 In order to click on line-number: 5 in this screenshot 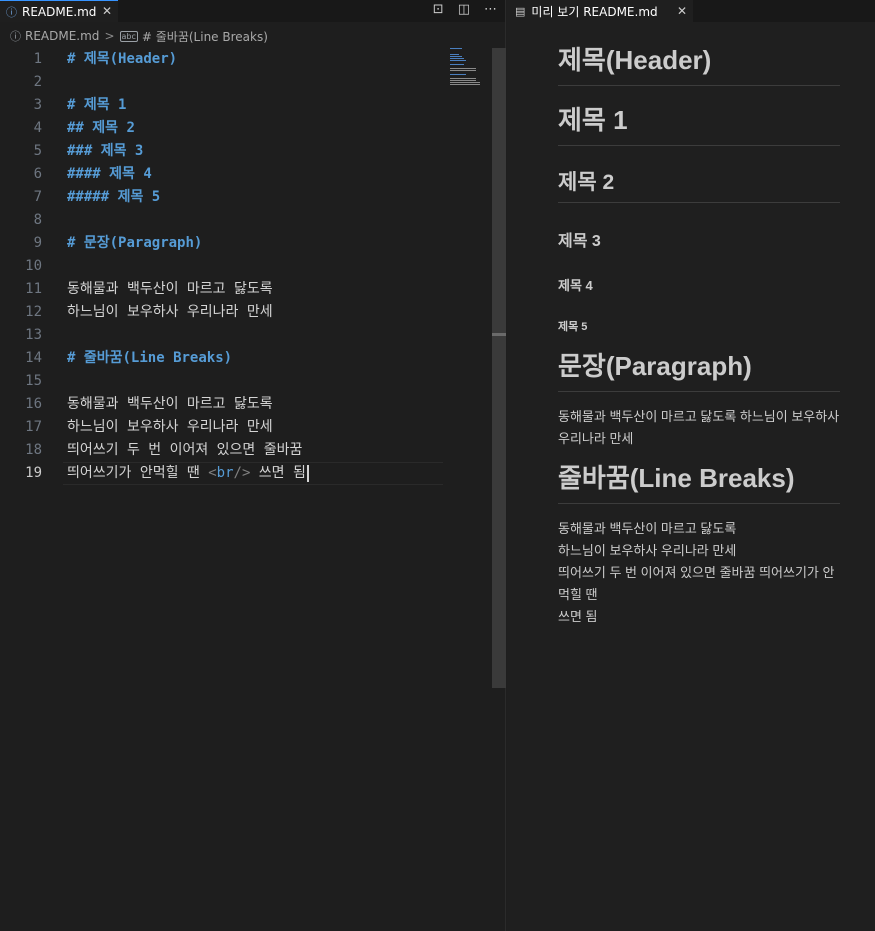, I will do `click(37, 151)`.